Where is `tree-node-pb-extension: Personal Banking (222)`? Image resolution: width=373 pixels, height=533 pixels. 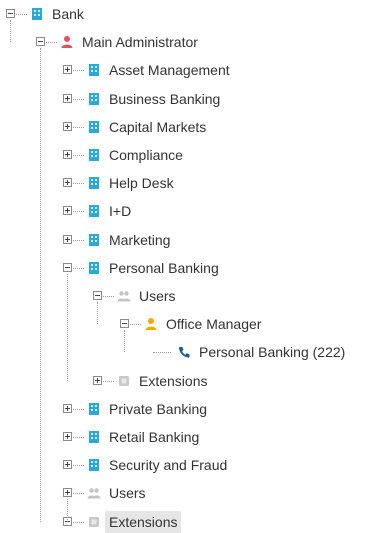
tree-node-pb-extension: Personal Banking (222) is located at coordinates (186, 352).